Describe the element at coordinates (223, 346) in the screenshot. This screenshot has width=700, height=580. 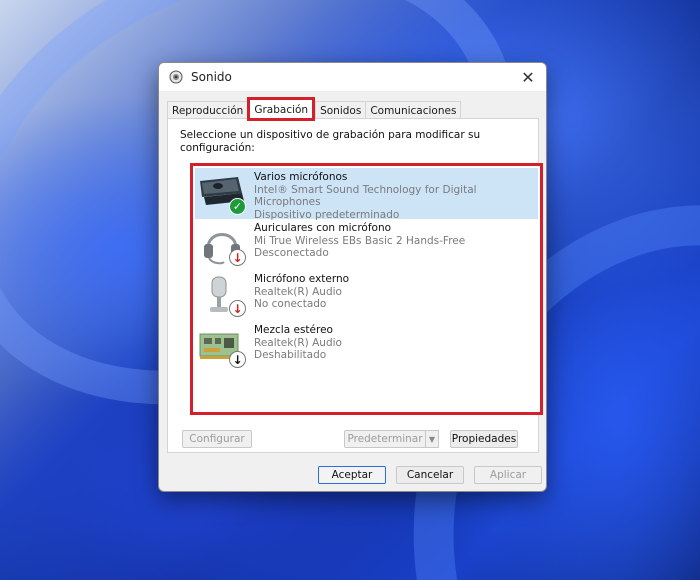
I see `sound-card-icon: ↓` at that location.